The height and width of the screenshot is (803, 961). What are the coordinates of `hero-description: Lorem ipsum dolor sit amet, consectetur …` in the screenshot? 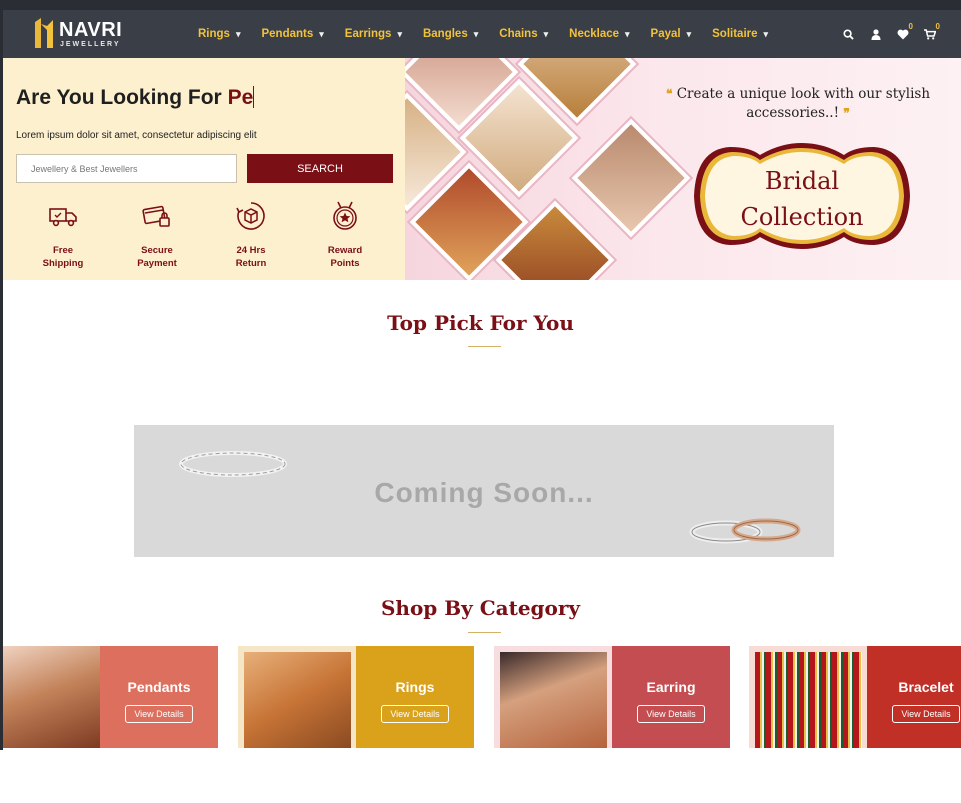 It's located at (136, 135).